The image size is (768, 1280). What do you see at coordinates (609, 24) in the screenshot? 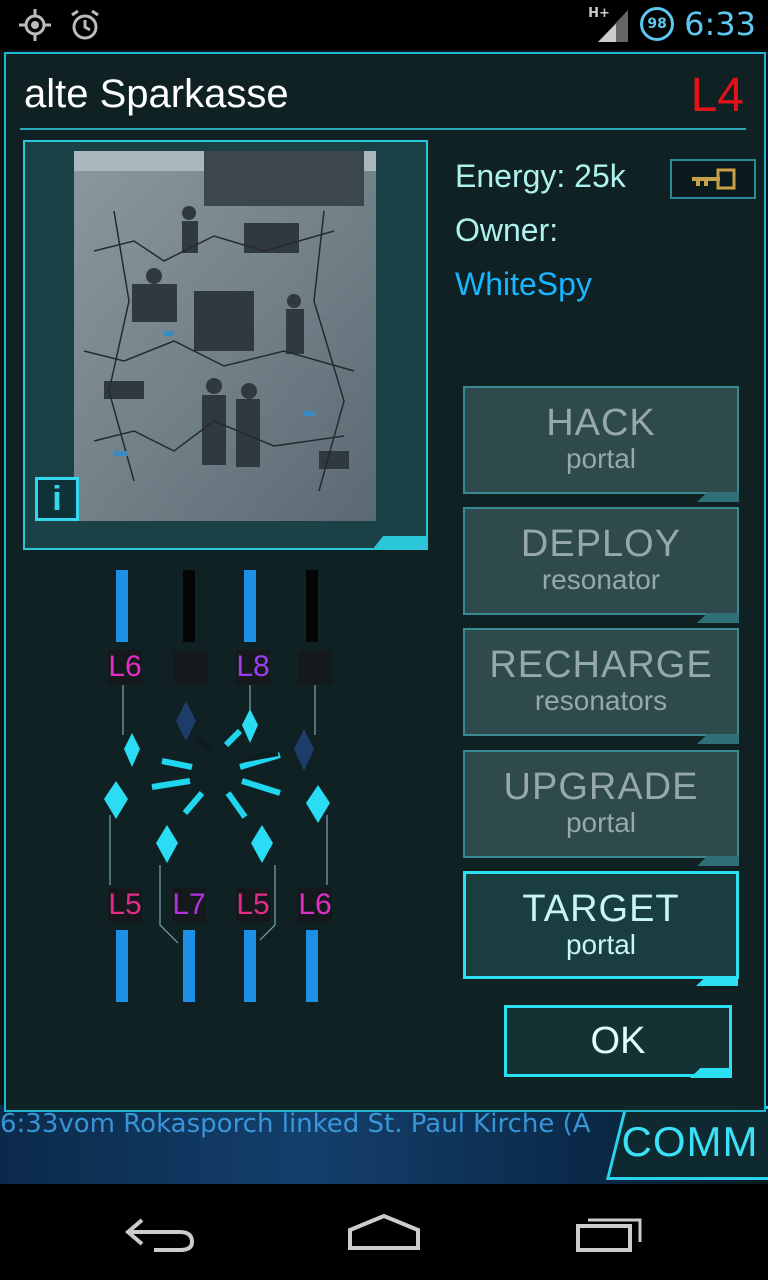
I see `signal-icon: H+` at bounding box center [609, 24].